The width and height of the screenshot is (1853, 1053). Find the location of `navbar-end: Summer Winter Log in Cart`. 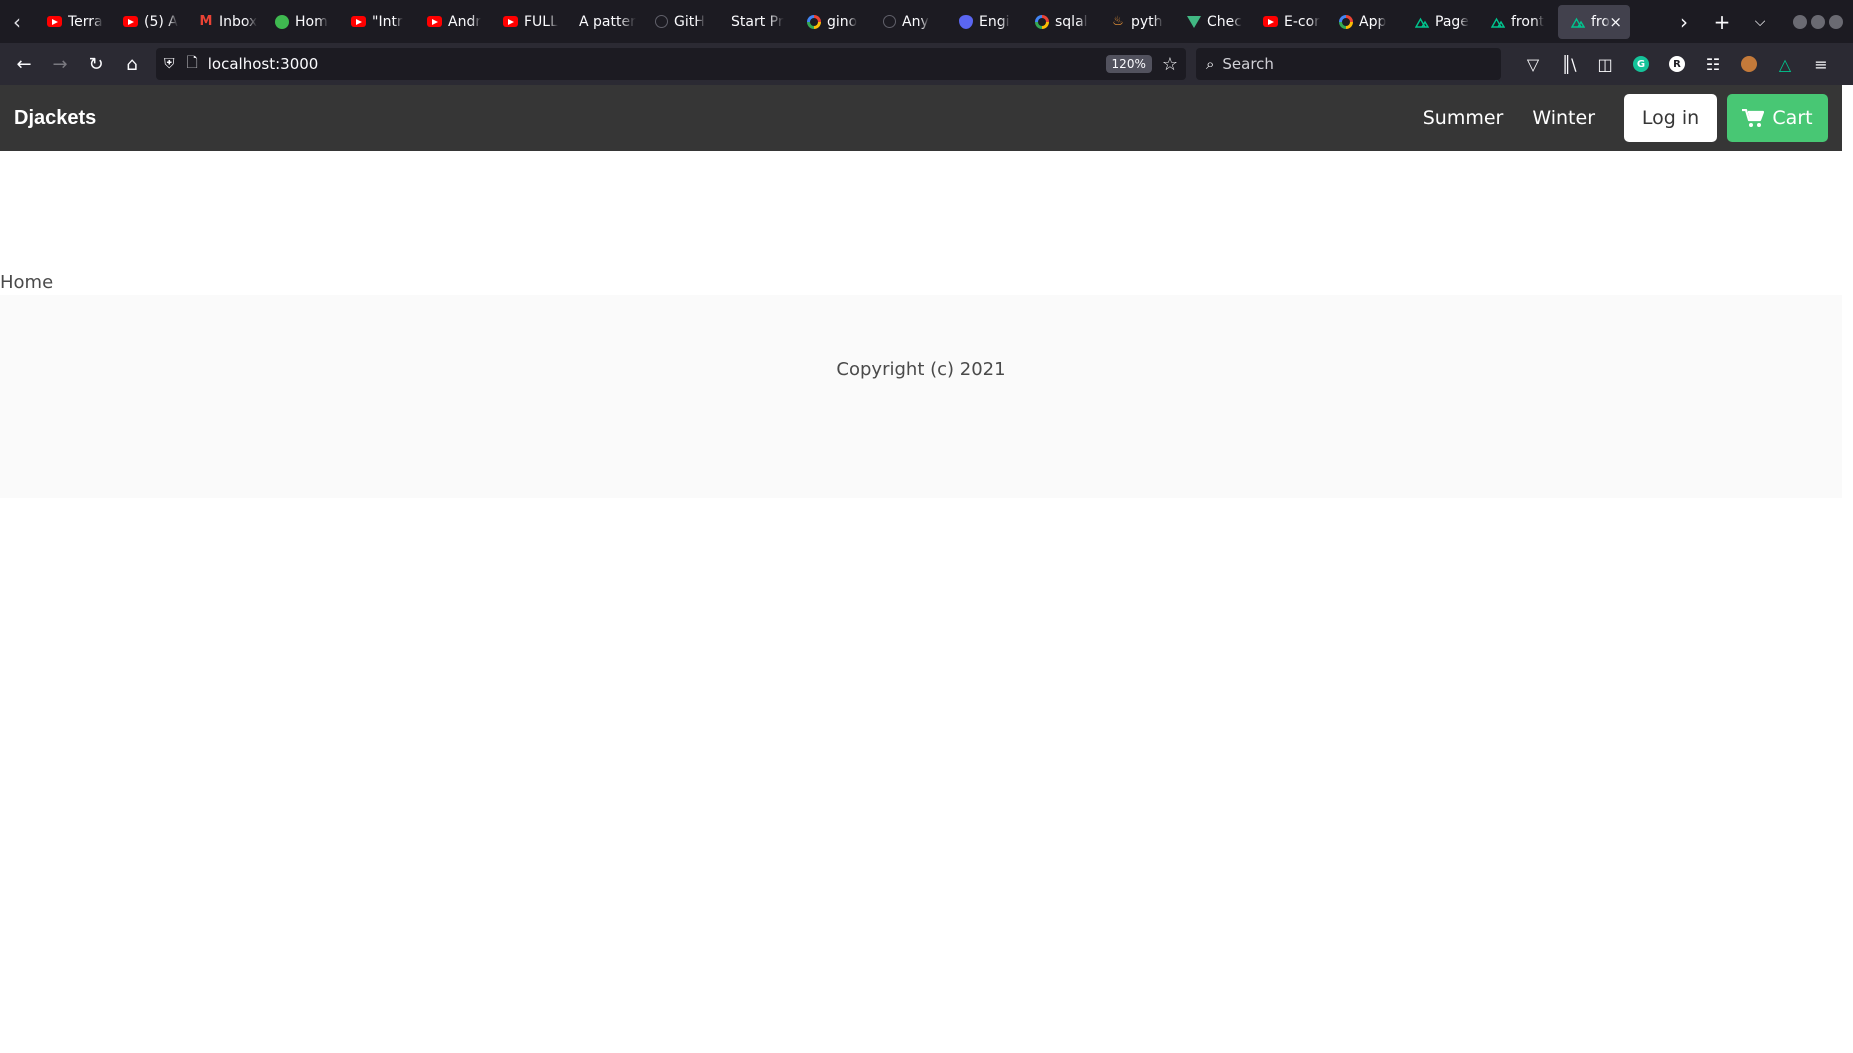

navbar-end: Summer Winter Log in Cart is located at coordinates (1632, 118).